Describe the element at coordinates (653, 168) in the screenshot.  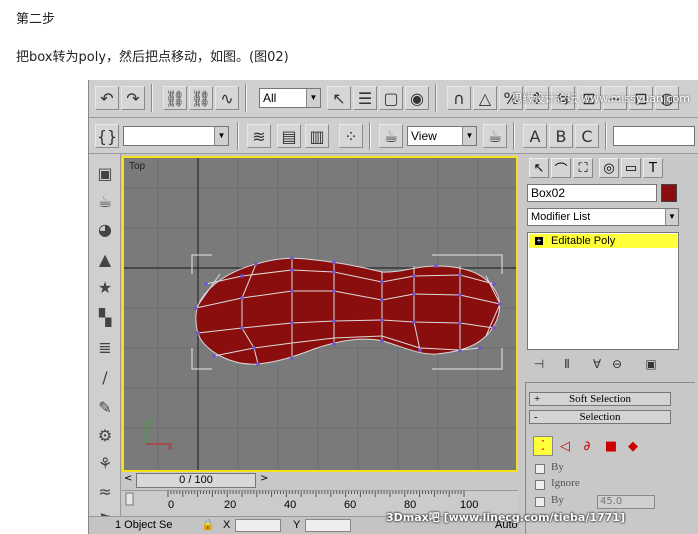
I see `utilities-tab-icon: T` at that location.